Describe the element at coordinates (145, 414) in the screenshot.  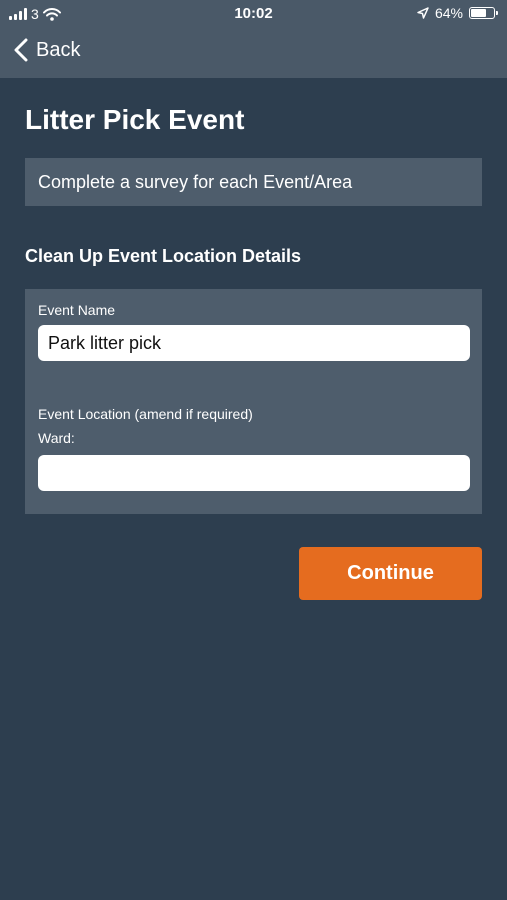
I see `event-location-label: Event Location (amend if required)` at that location.